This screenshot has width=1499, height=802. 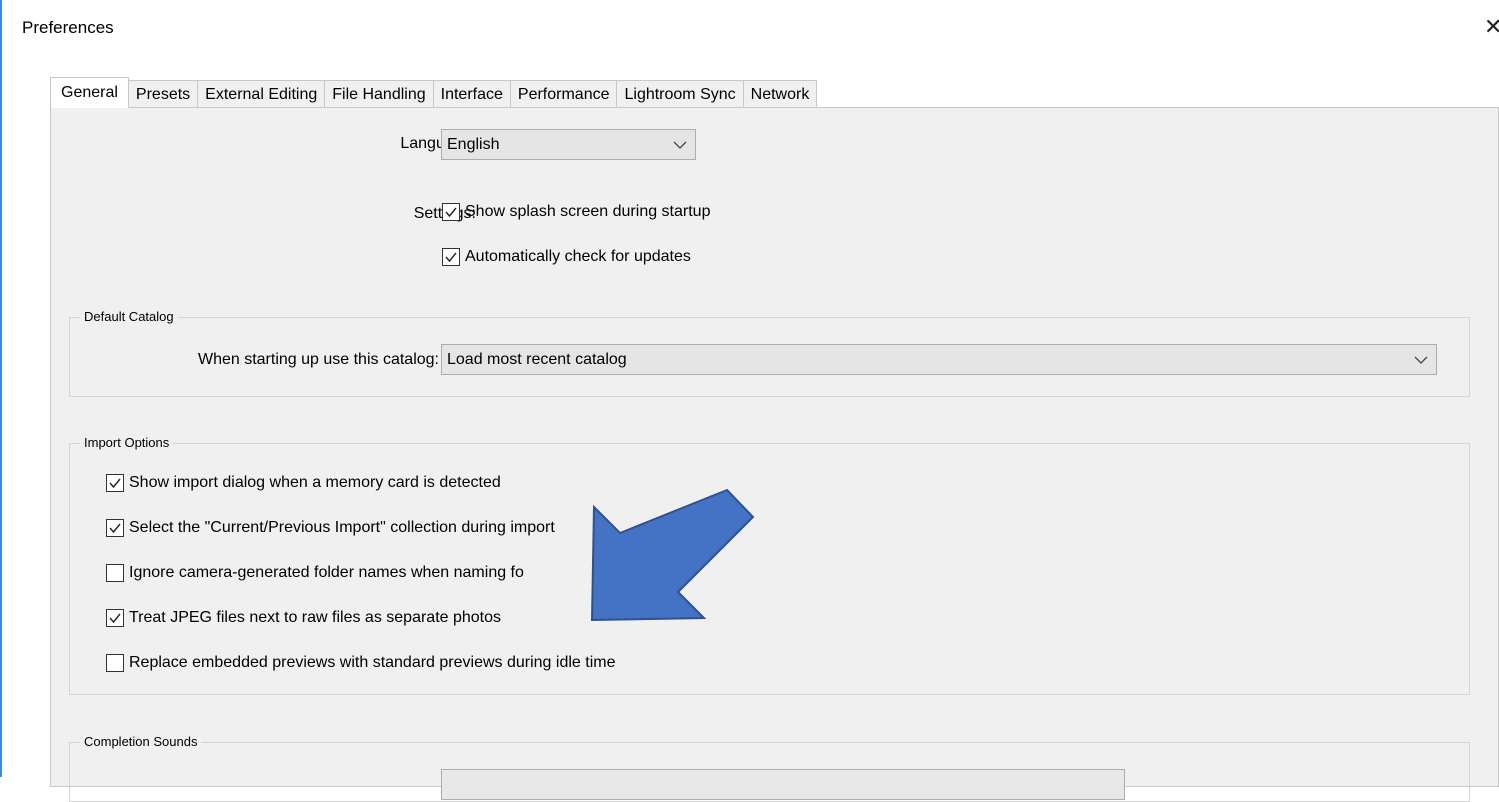 What do you see at coordinates (471, 94) in the screenshot?
I see `tab-interface: Interface` at bounding box center [471, 94].